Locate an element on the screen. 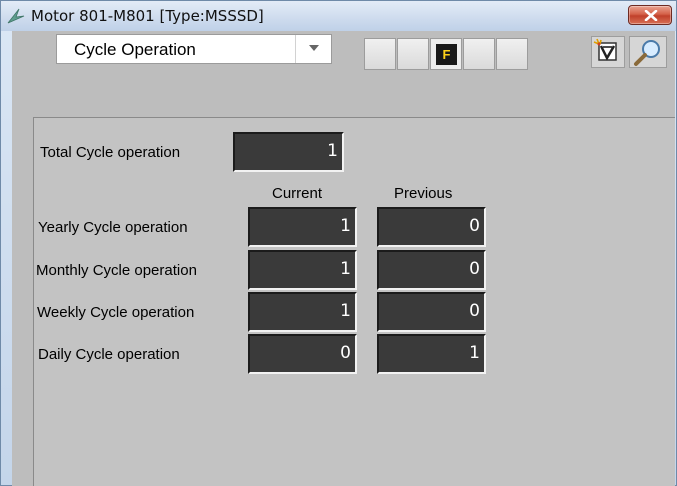  weekly-current-value: 1 is located at coordinates (302, 312).